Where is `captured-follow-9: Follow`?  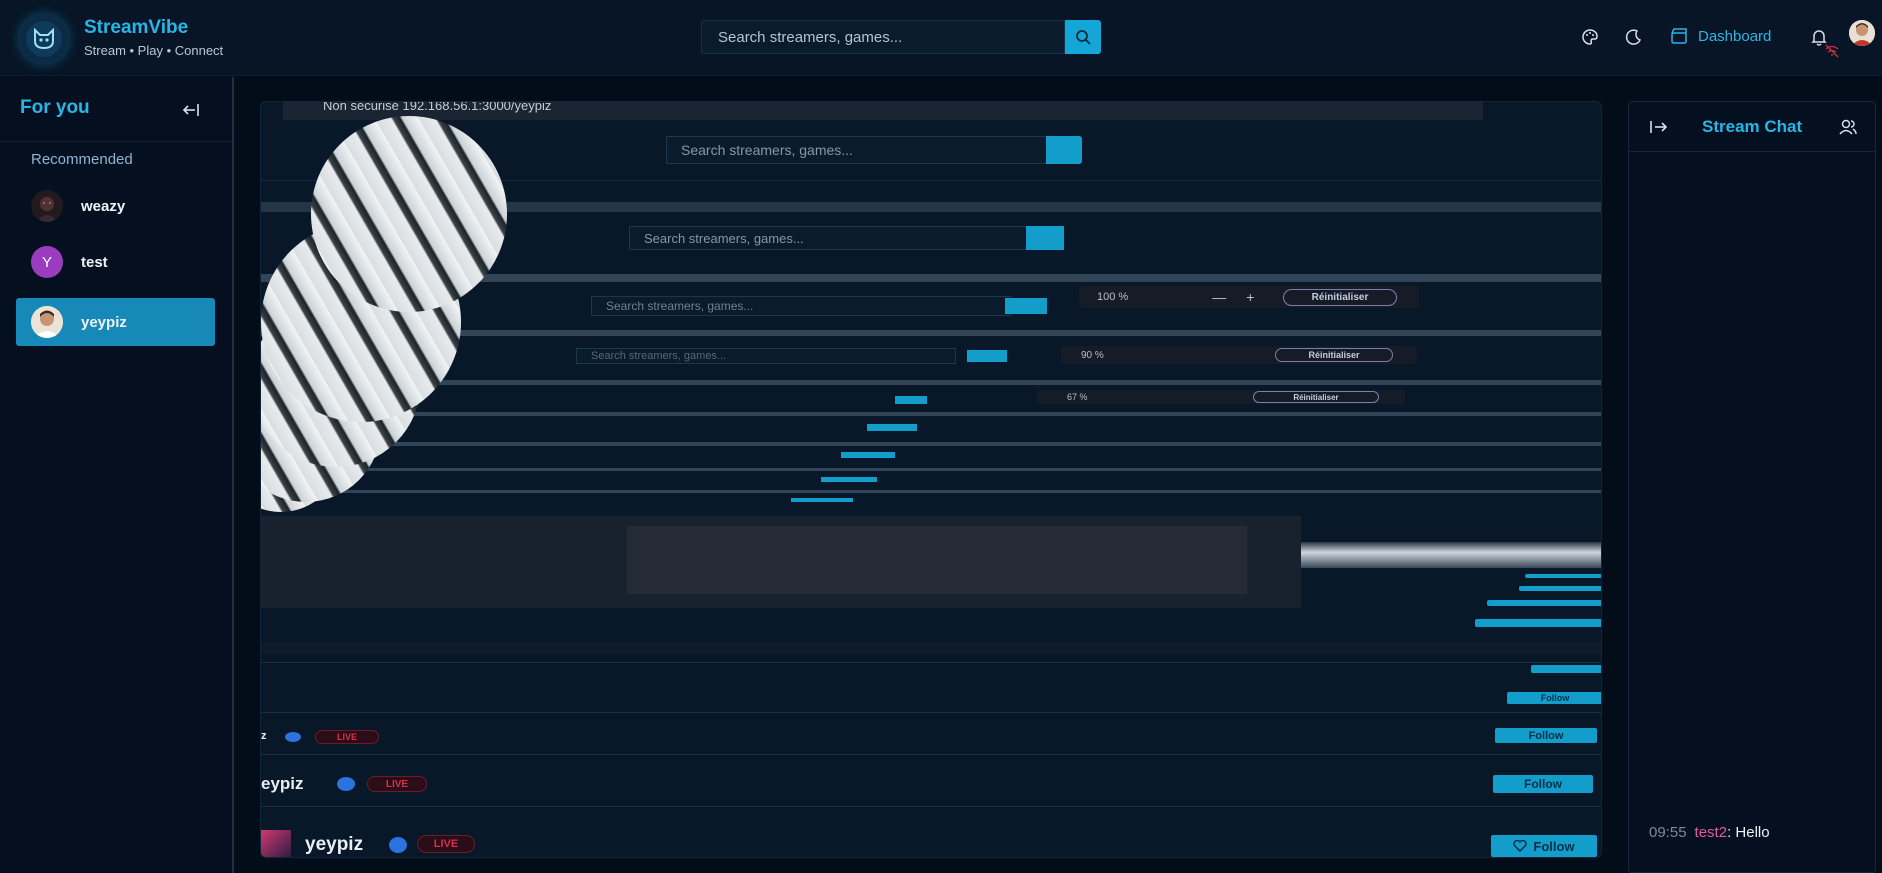
captured-follow-9: Follow is located at coordinates (1543, 784).